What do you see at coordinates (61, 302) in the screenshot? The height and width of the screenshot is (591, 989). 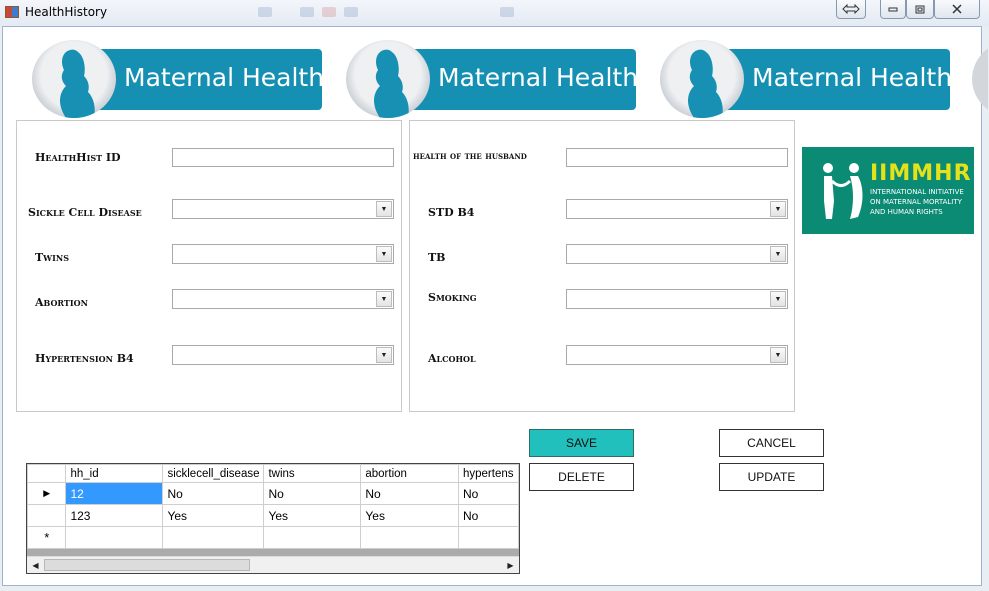 I see `abortion-label: Abortion` at bounding box center [61, 302].